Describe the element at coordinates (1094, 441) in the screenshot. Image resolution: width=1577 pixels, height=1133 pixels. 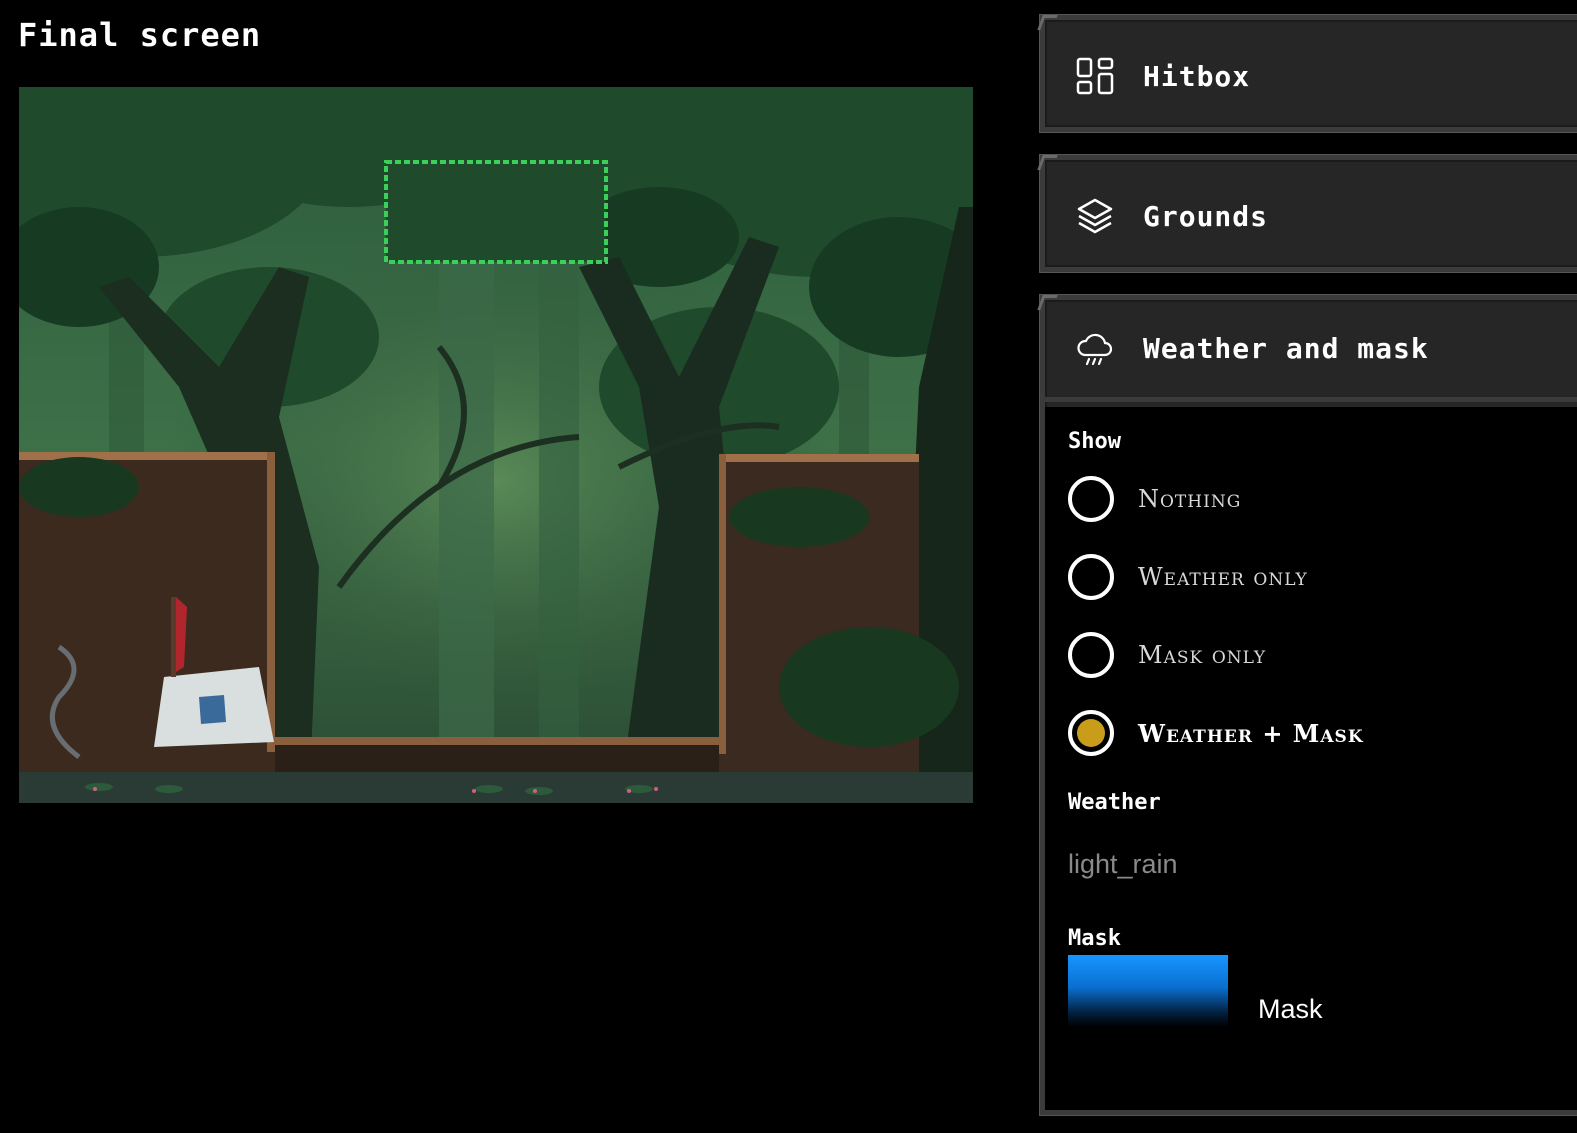
I see `show-label: Show` at that location.